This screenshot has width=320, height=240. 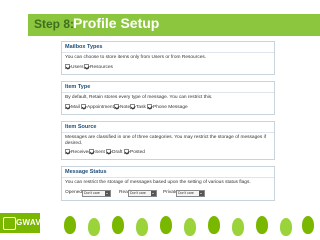 I want to click on users-checkbox: Users, so click(x=74, y=67).